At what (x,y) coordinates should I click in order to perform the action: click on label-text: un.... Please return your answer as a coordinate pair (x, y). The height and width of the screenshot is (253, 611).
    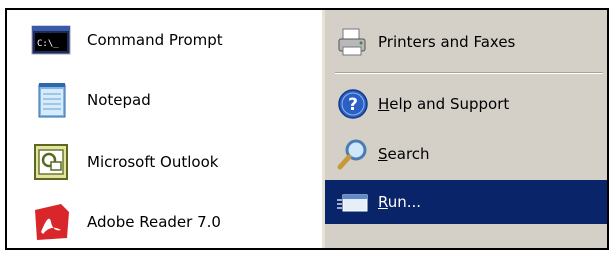
    Looking at the image, I should click on (404, 202).